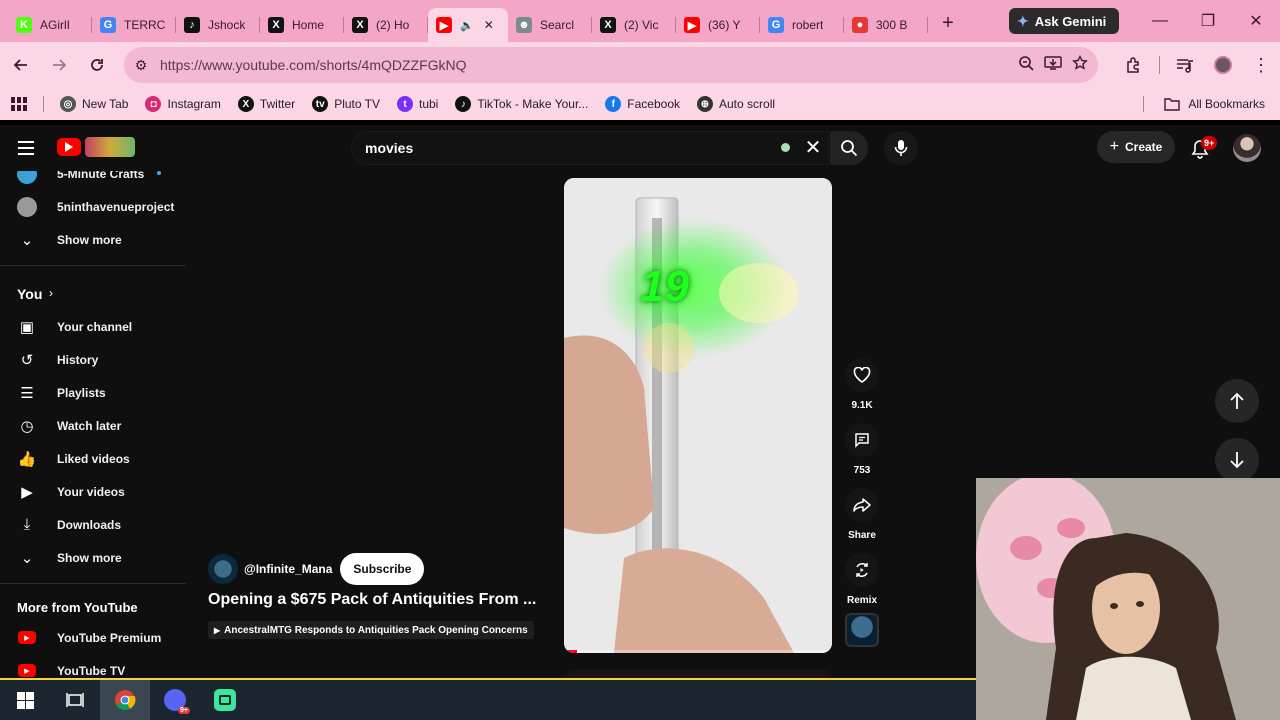  Describe the element at coordinates (1237, 401) in the screenshot. I see `previous-short-button` at that location.